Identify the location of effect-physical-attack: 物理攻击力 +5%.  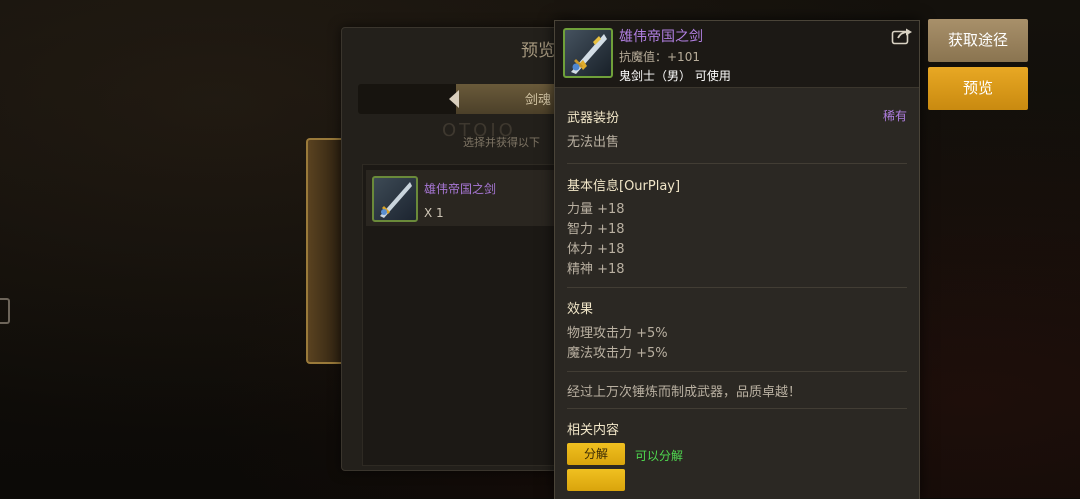
(617, 333).